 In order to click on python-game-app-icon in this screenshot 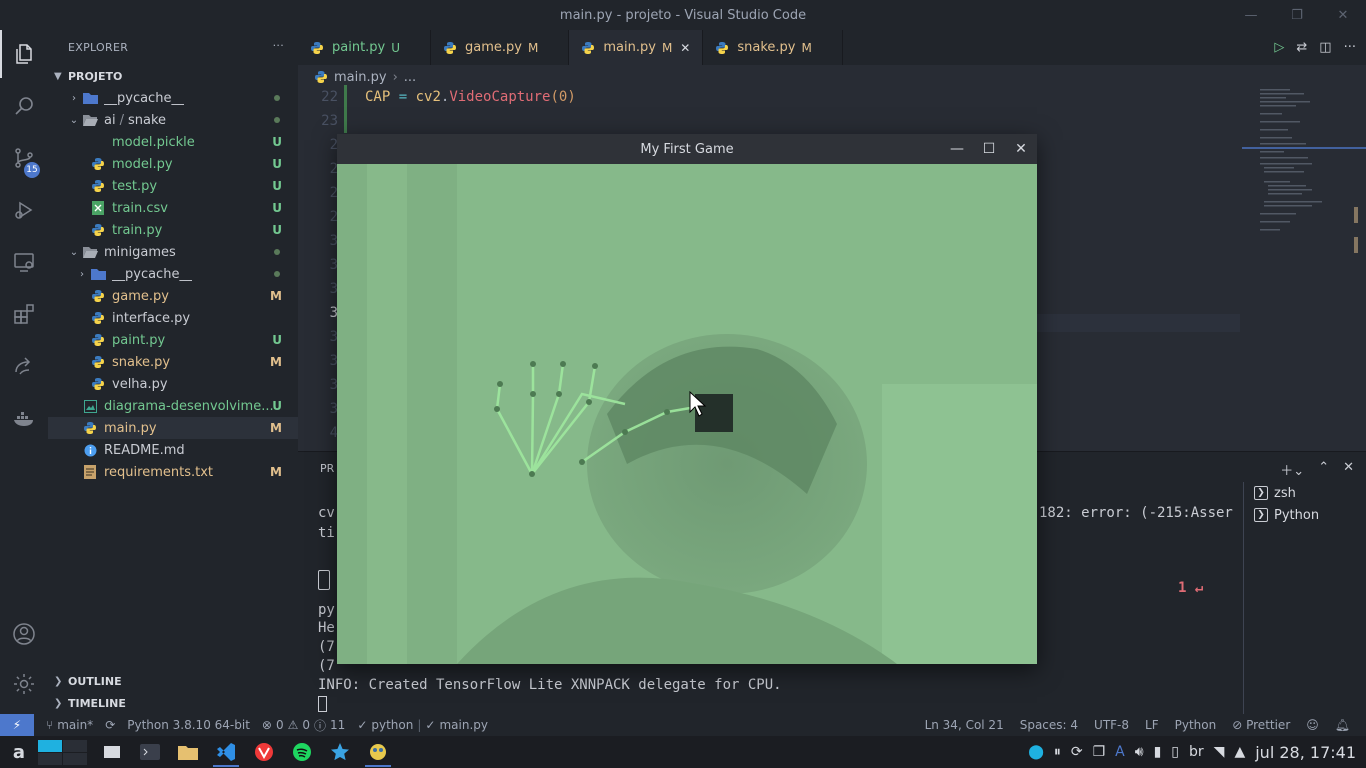, I will do `click(378, 752)`.